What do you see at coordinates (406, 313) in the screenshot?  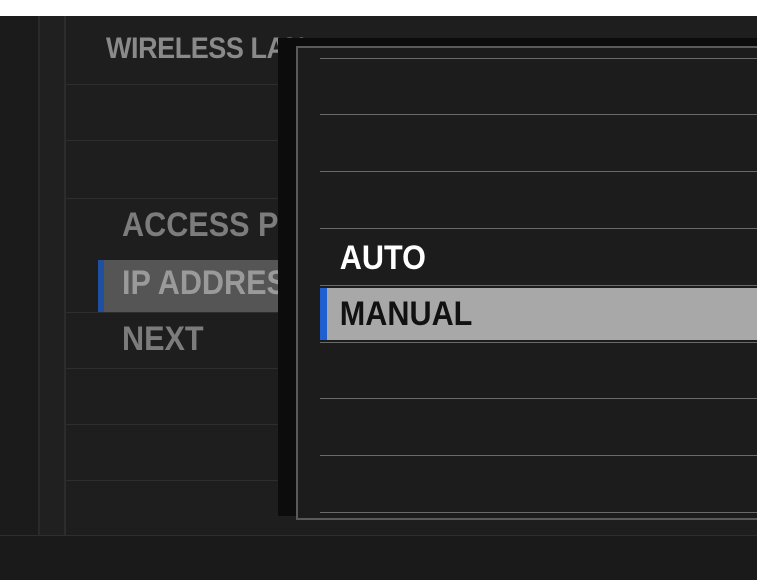 I see `popup-option-label: MANUAL` at bounding box center [406, 313].